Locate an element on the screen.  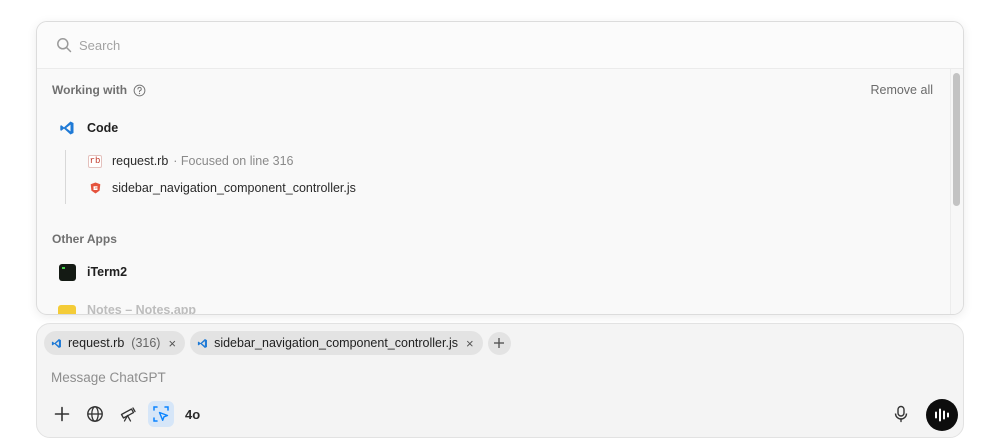
research-button is located at coordinates (128, 414).